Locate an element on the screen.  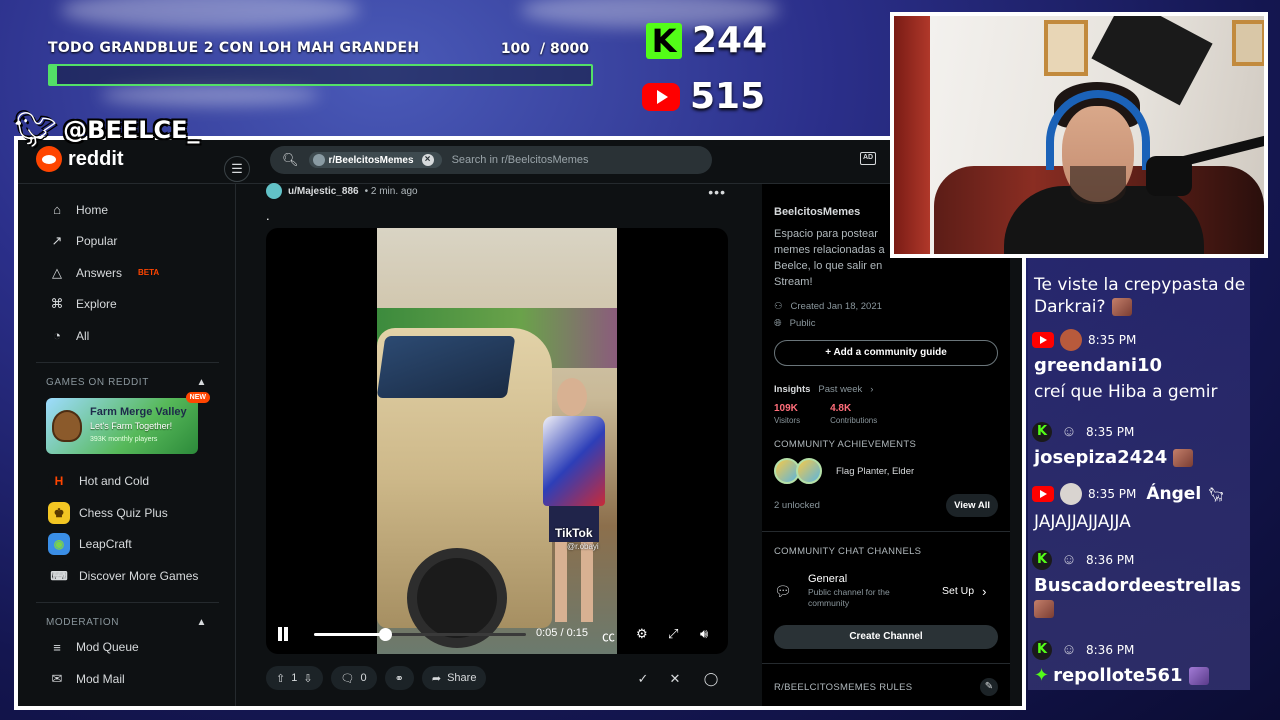
video-controls: 0:05 / 0:15 ㏄ ⚙ ⤢ 🔊︎ is located at coordinates (497, 634).